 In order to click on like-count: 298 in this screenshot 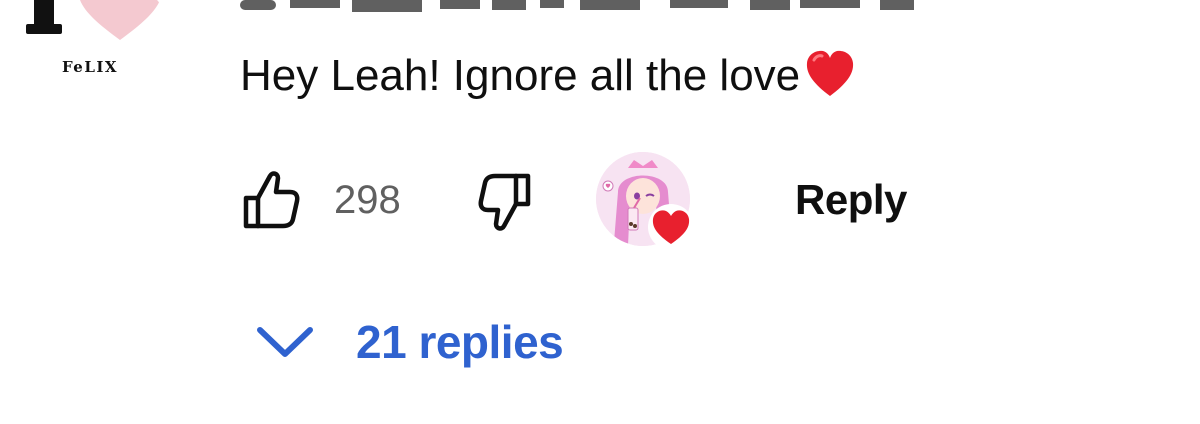, I will do `click(367, 200)`.